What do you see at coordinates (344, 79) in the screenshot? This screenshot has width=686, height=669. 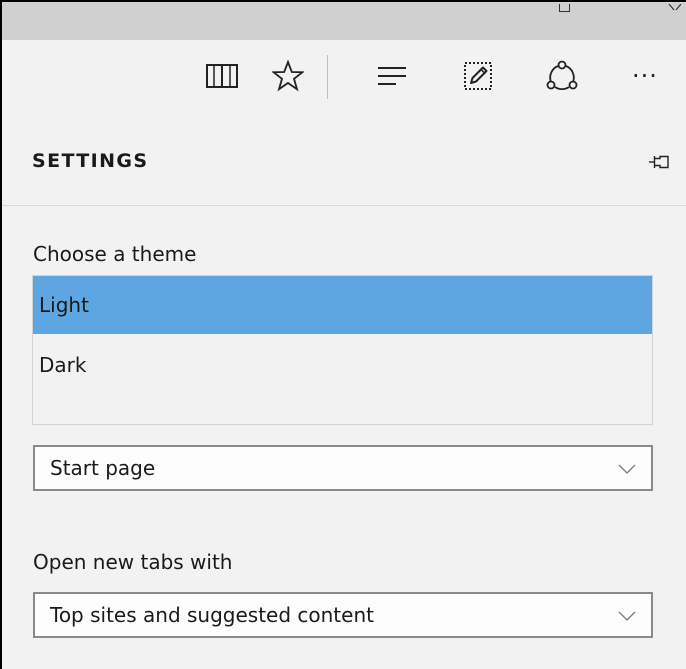 I see `browser-toolbar: ···` at bounding box center [344, 79].